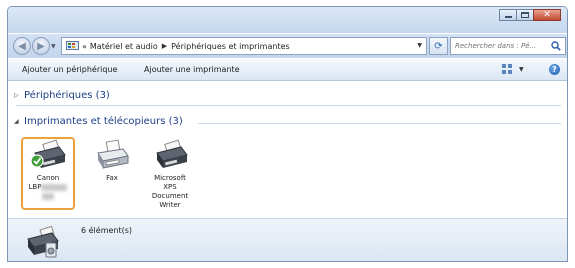  I want to click on device-label: Microsoft XPS Document Writer, so click(170, 192).